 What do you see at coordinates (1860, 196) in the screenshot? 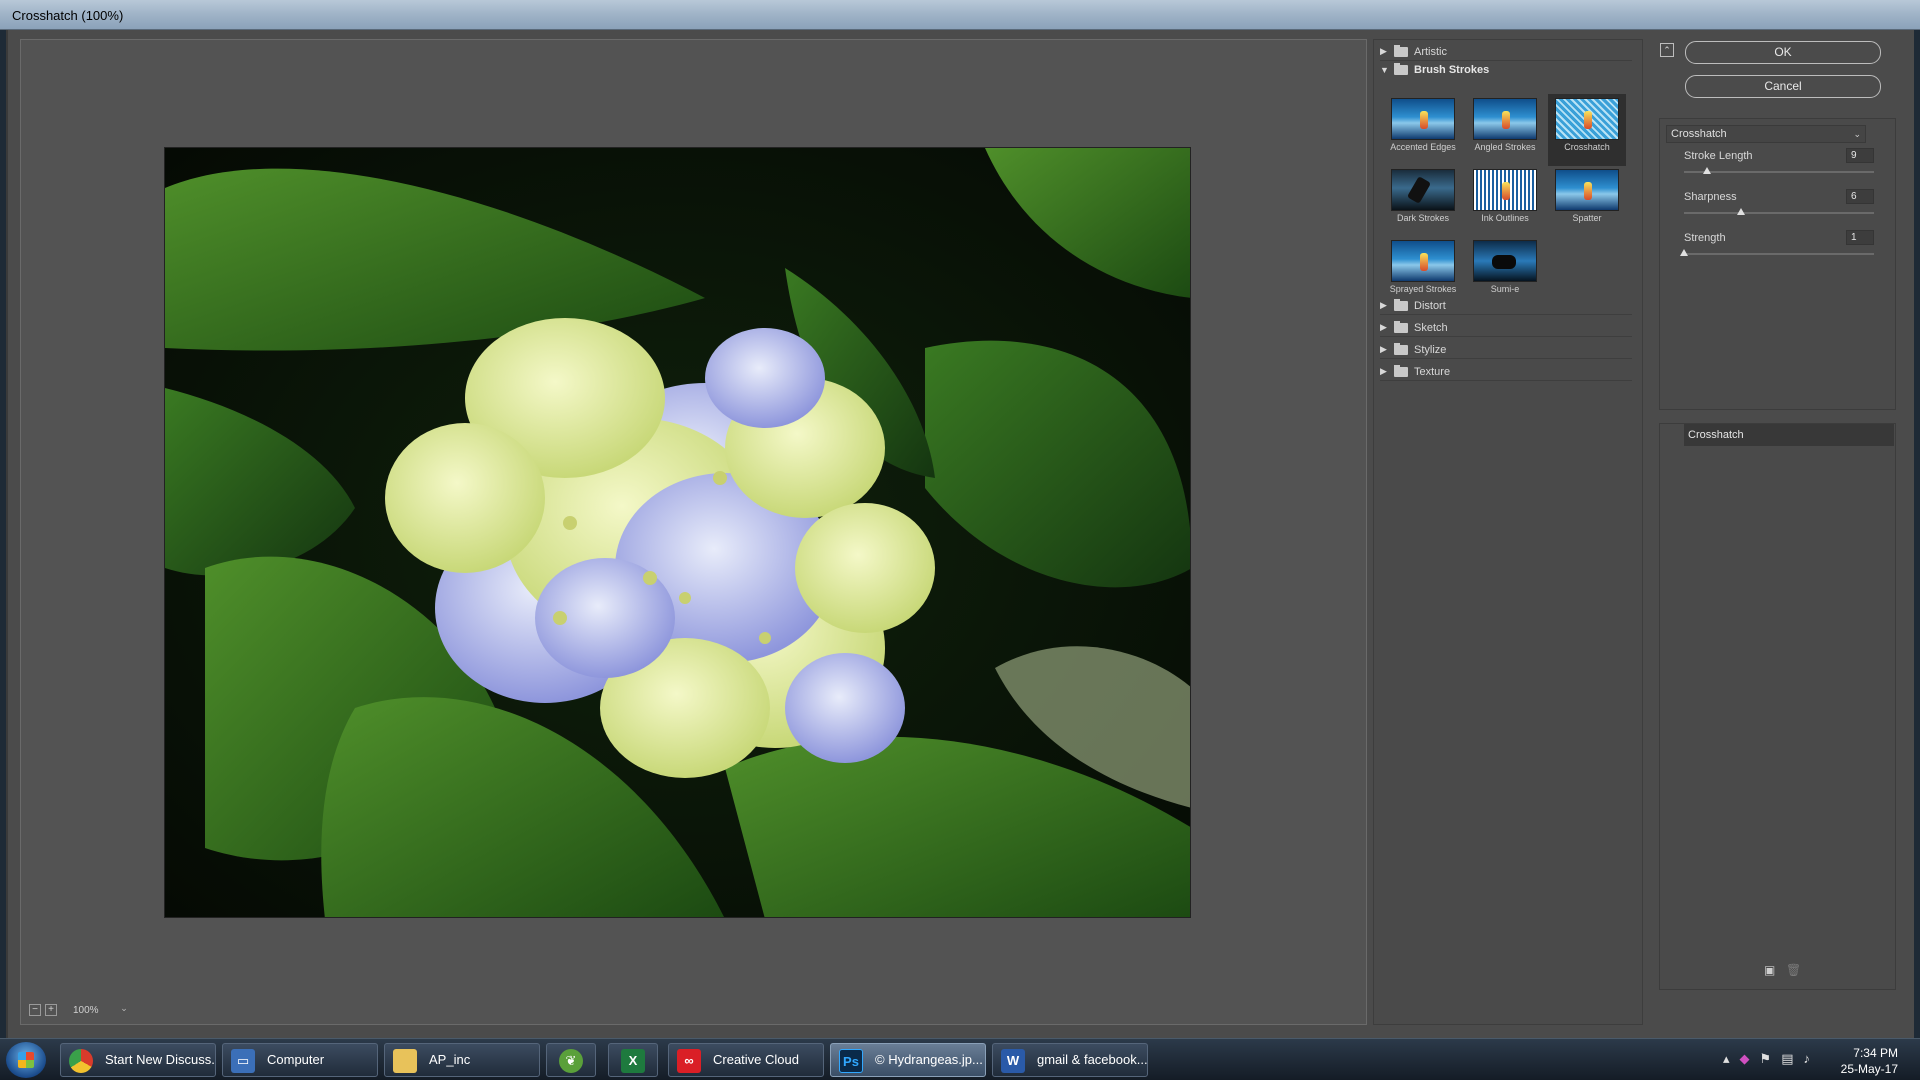
I see `param-value-input: 6` at bounding box center [1860, 196].